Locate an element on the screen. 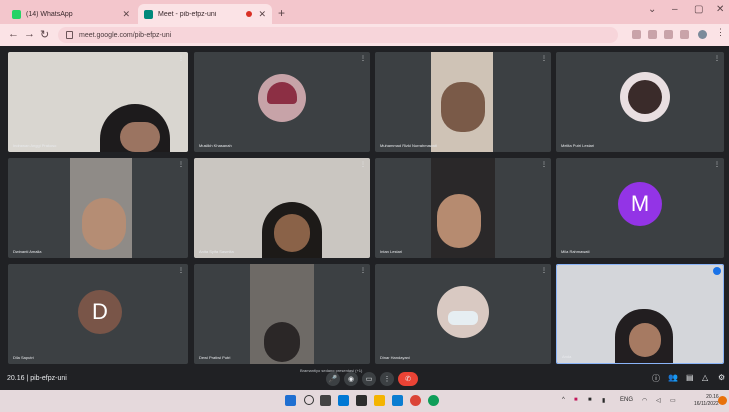 This screenshot has width=729, height=412. bookmark-star-icon is located at coordinates (684, 34).